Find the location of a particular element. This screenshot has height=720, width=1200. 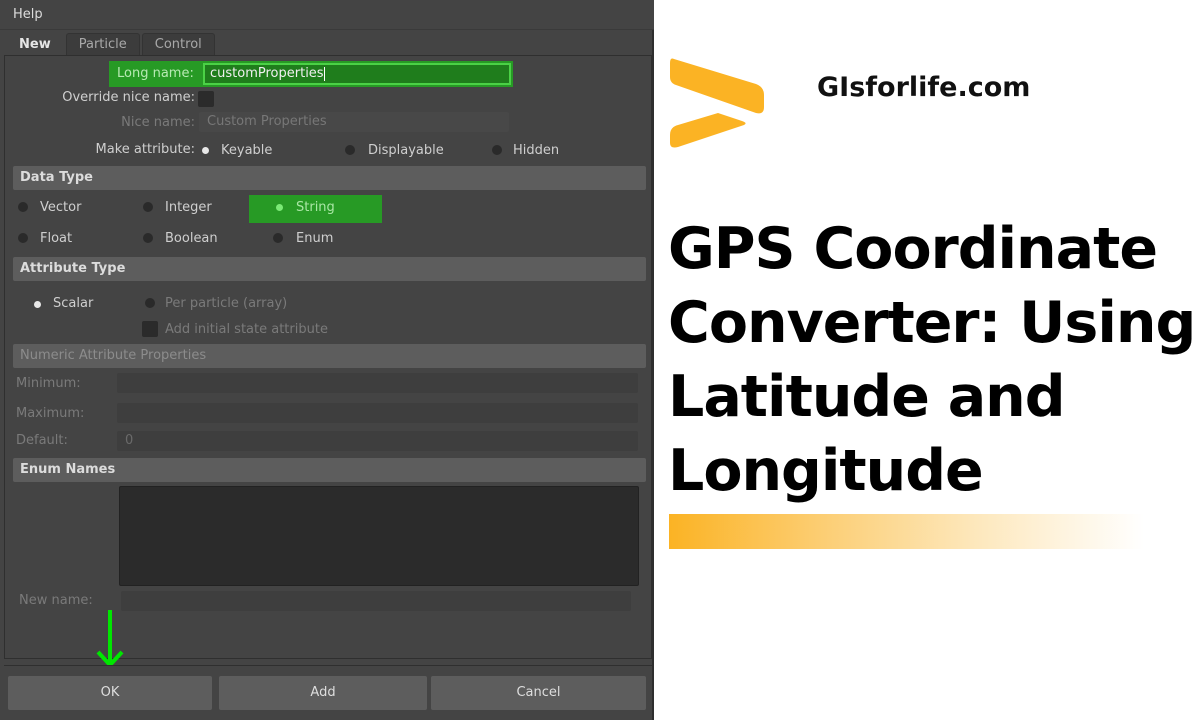

tab-particle: Particle is located at coordinates (102, 44).